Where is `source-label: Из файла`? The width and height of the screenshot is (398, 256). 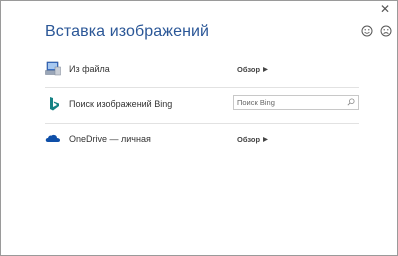 source-label: Из файла is located at coordinates (89, 69).